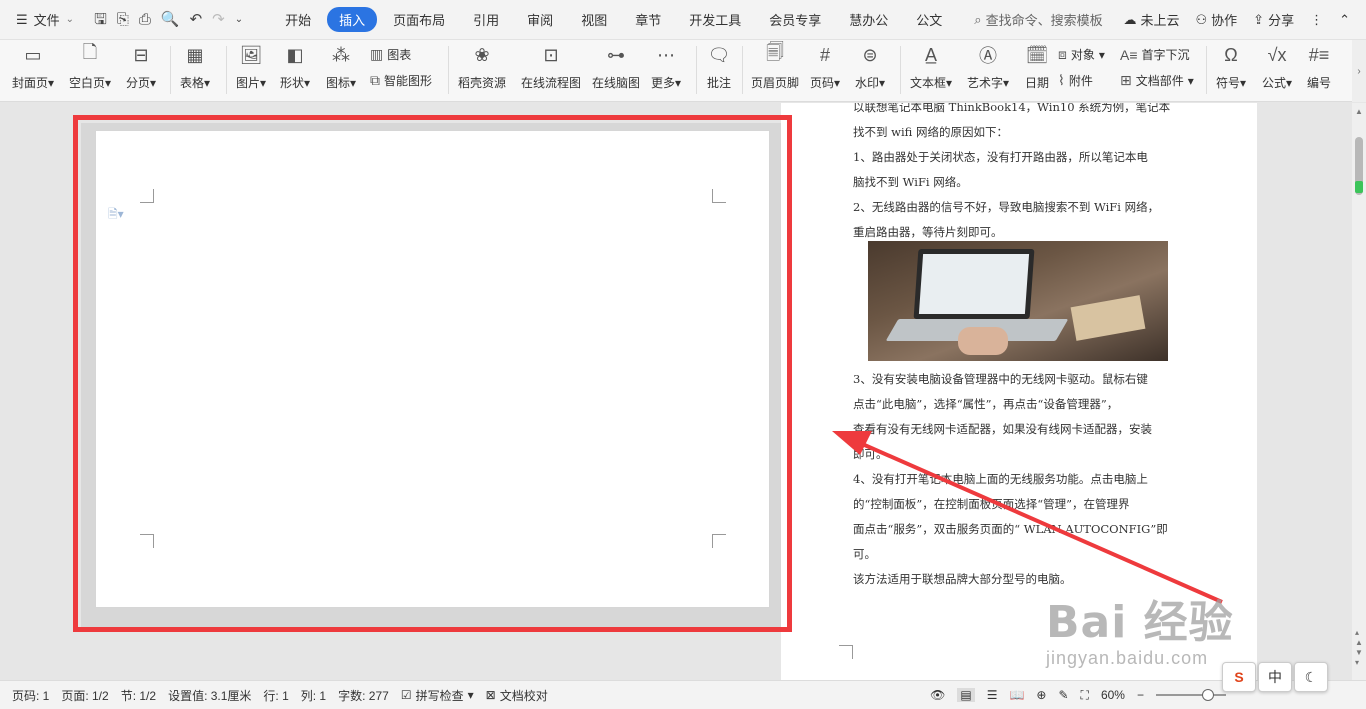 The height and width of the screenshot is (709, 1366). What do you see at coordinates (966, 695) in the screenshot?
I see `page-view-icon: ▤` at bounding box center [966, 695].